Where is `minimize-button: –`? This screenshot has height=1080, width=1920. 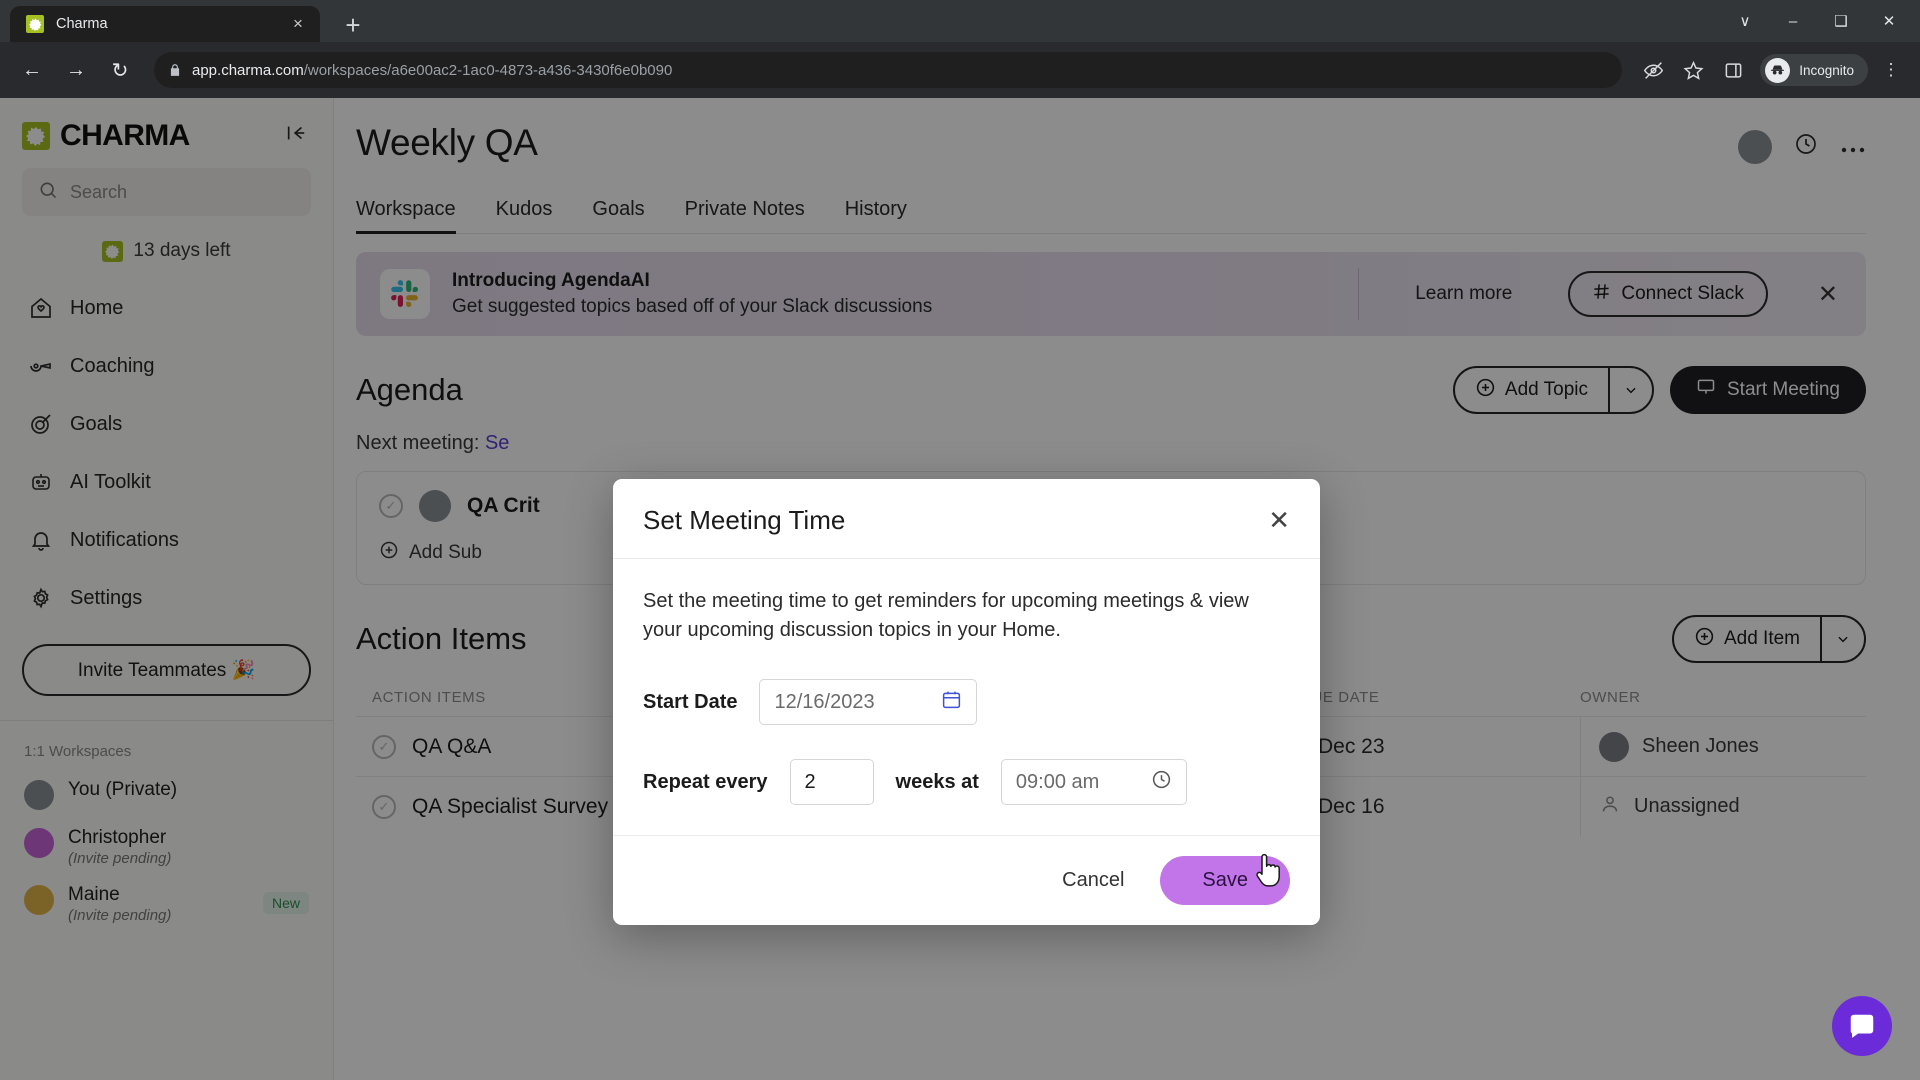 minimize-button: – is located at coordinates (1793, 21).